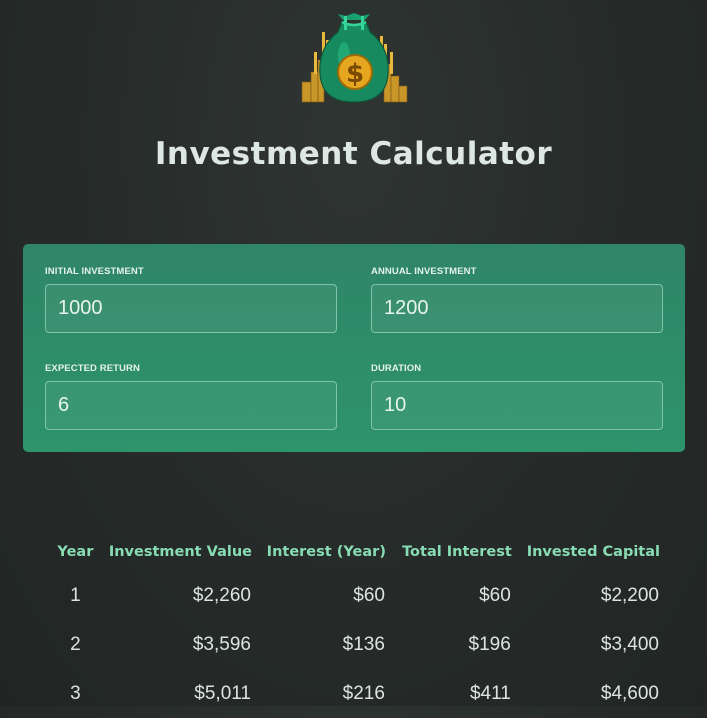 This screenshot has width=707, height=718. What do you see at coordinates (629, 595) in the screenshot?
I see `invested-capital-cell: $2,200` at bounding box center [629, 595].